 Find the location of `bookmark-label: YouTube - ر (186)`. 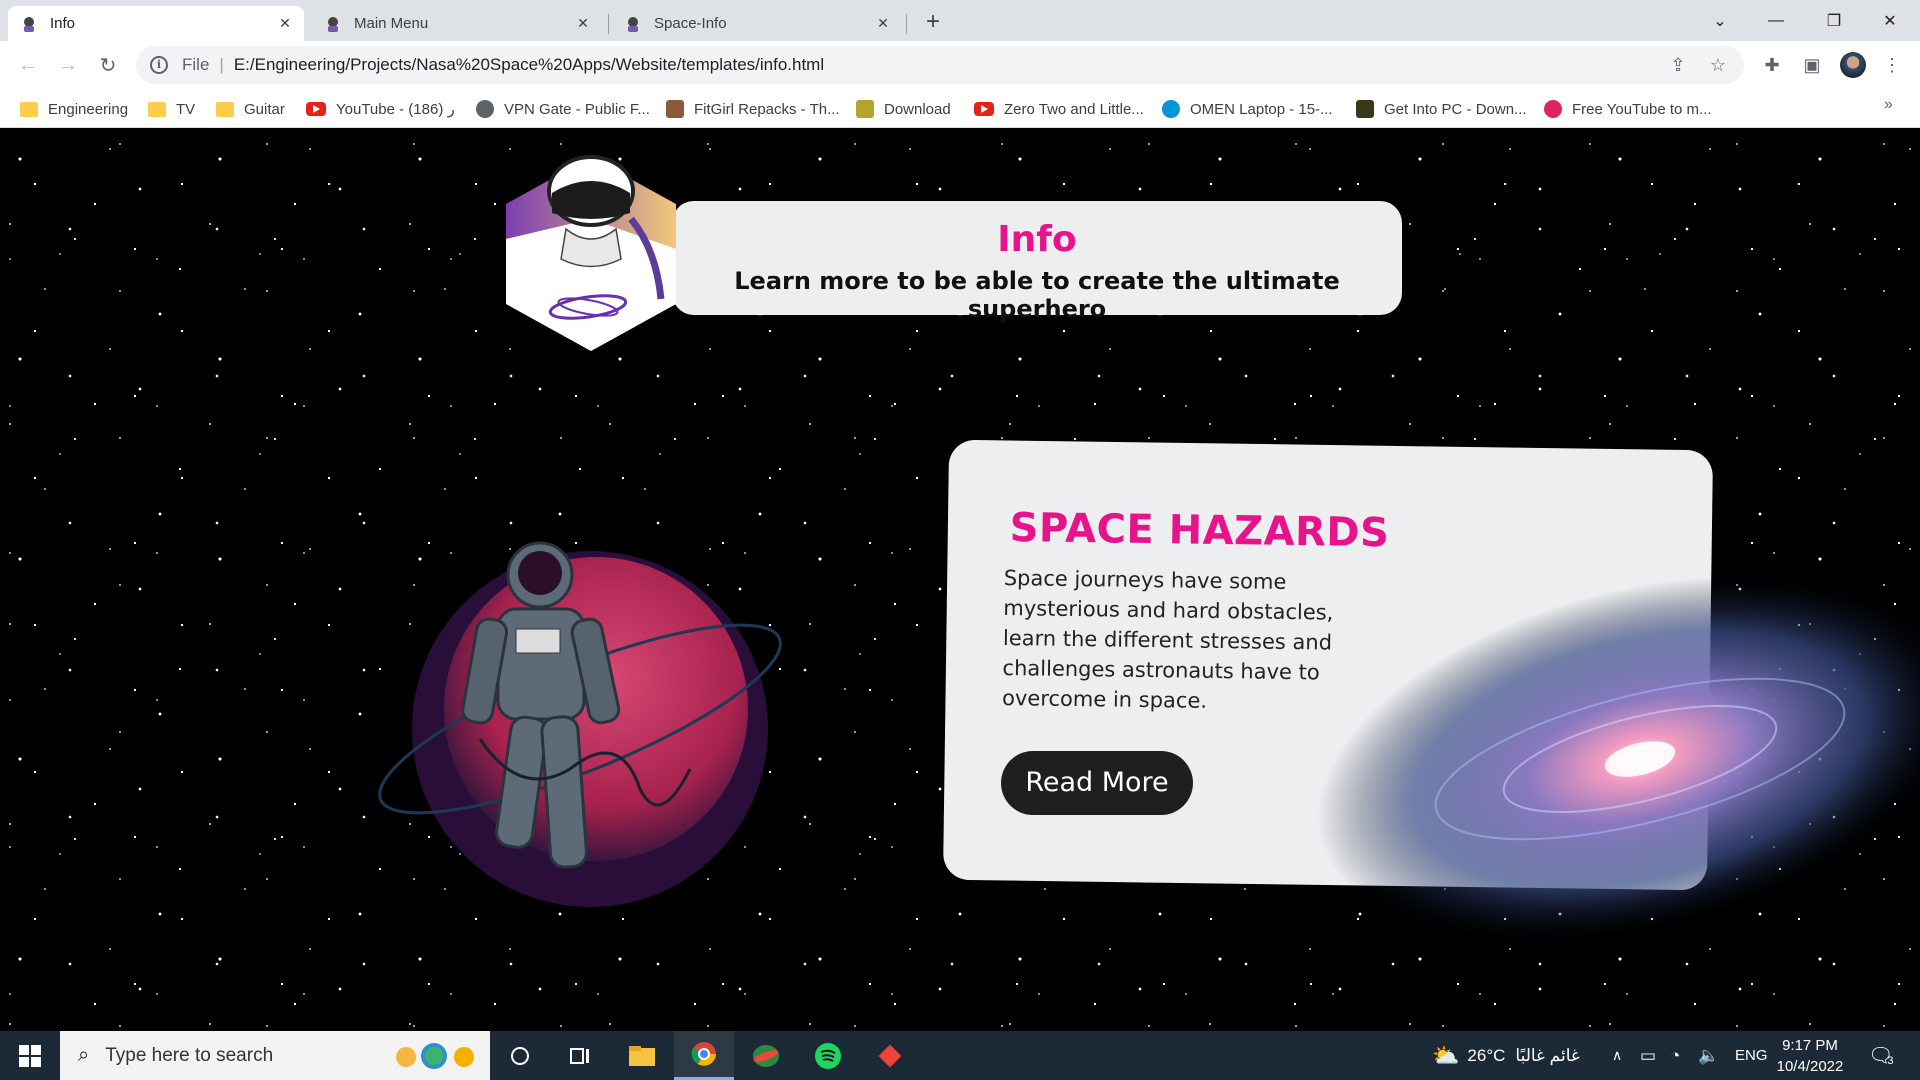

bookmark-label: YouTube - ر (186) is located at coordinates (395, 109).